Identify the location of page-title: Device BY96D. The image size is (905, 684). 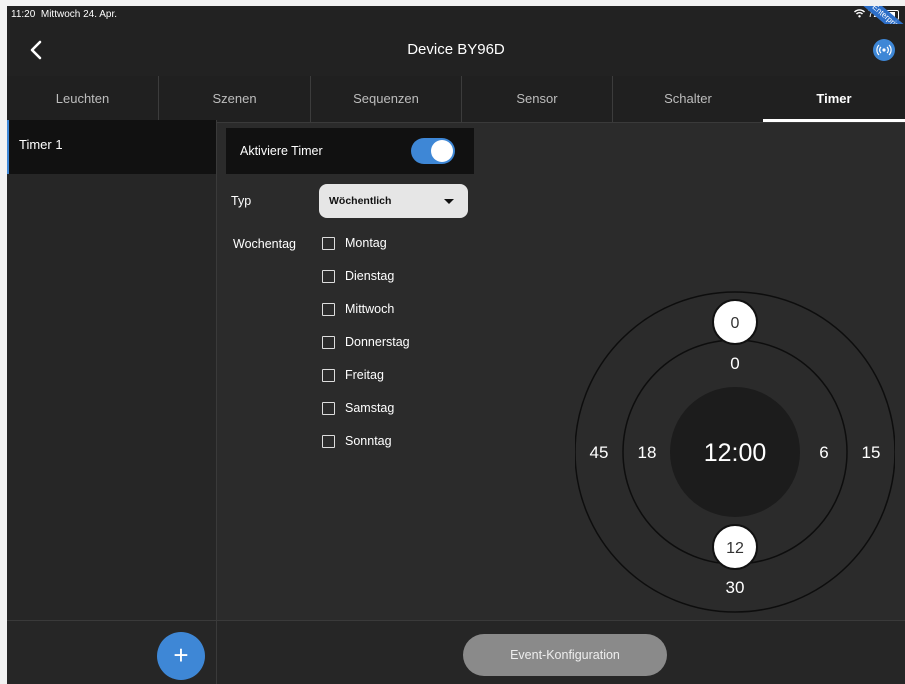
(456, 49).